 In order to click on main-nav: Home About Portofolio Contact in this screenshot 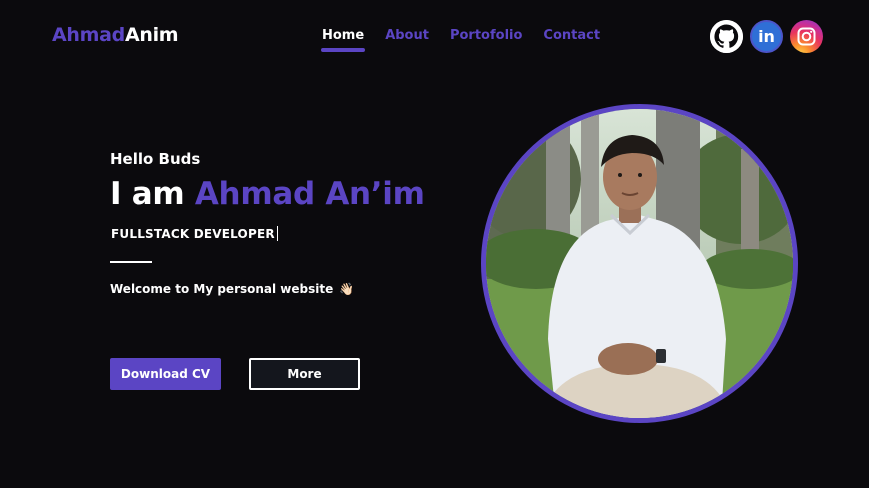, I will do `click(460, 40)`.